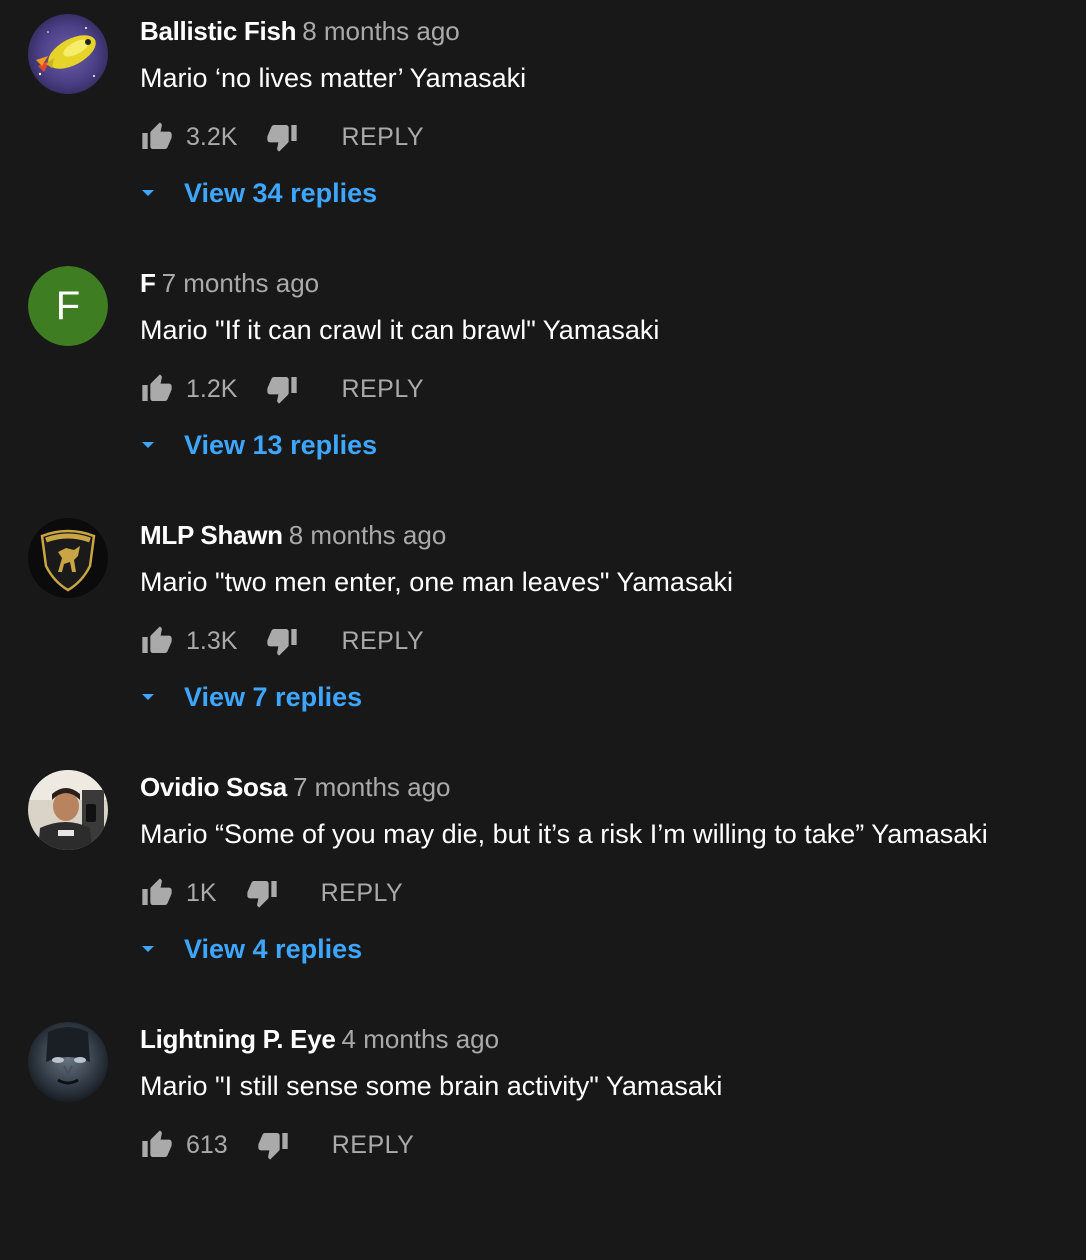 The height and width of the screenshot is (1260, 1086). Describe the element at coordinates (603, 641) in the screenshot. I see `comment-actions: 1.3K REPLY` at that location.